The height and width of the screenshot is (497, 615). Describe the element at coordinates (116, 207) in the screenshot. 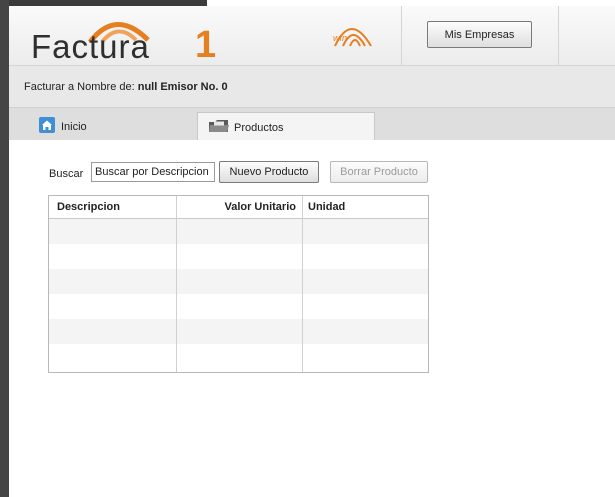

I see `column-header-descripcion: Descripcion` at that location.